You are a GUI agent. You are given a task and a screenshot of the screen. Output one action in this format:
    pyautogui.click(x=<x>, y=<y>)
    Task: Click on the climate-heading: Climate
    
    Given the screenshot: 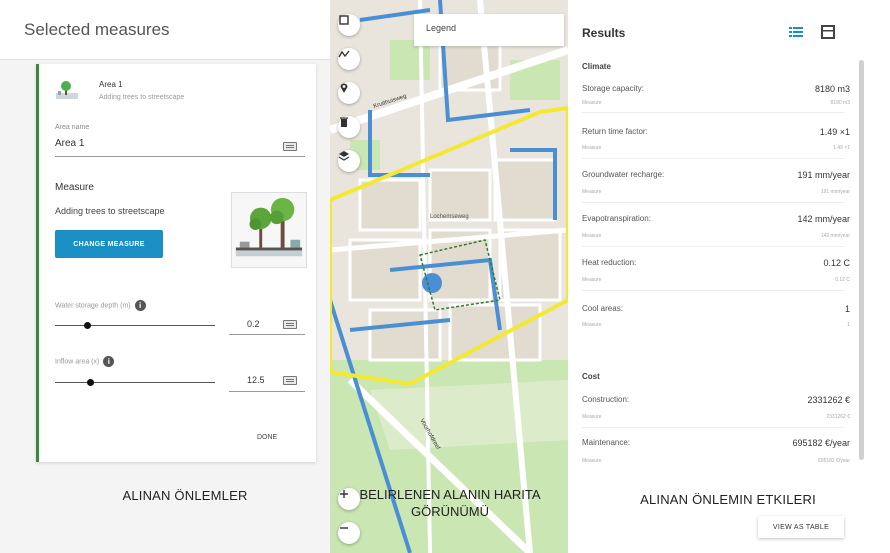 What is the action you would take?
    pyautogui.click(x=596, y=66)
    